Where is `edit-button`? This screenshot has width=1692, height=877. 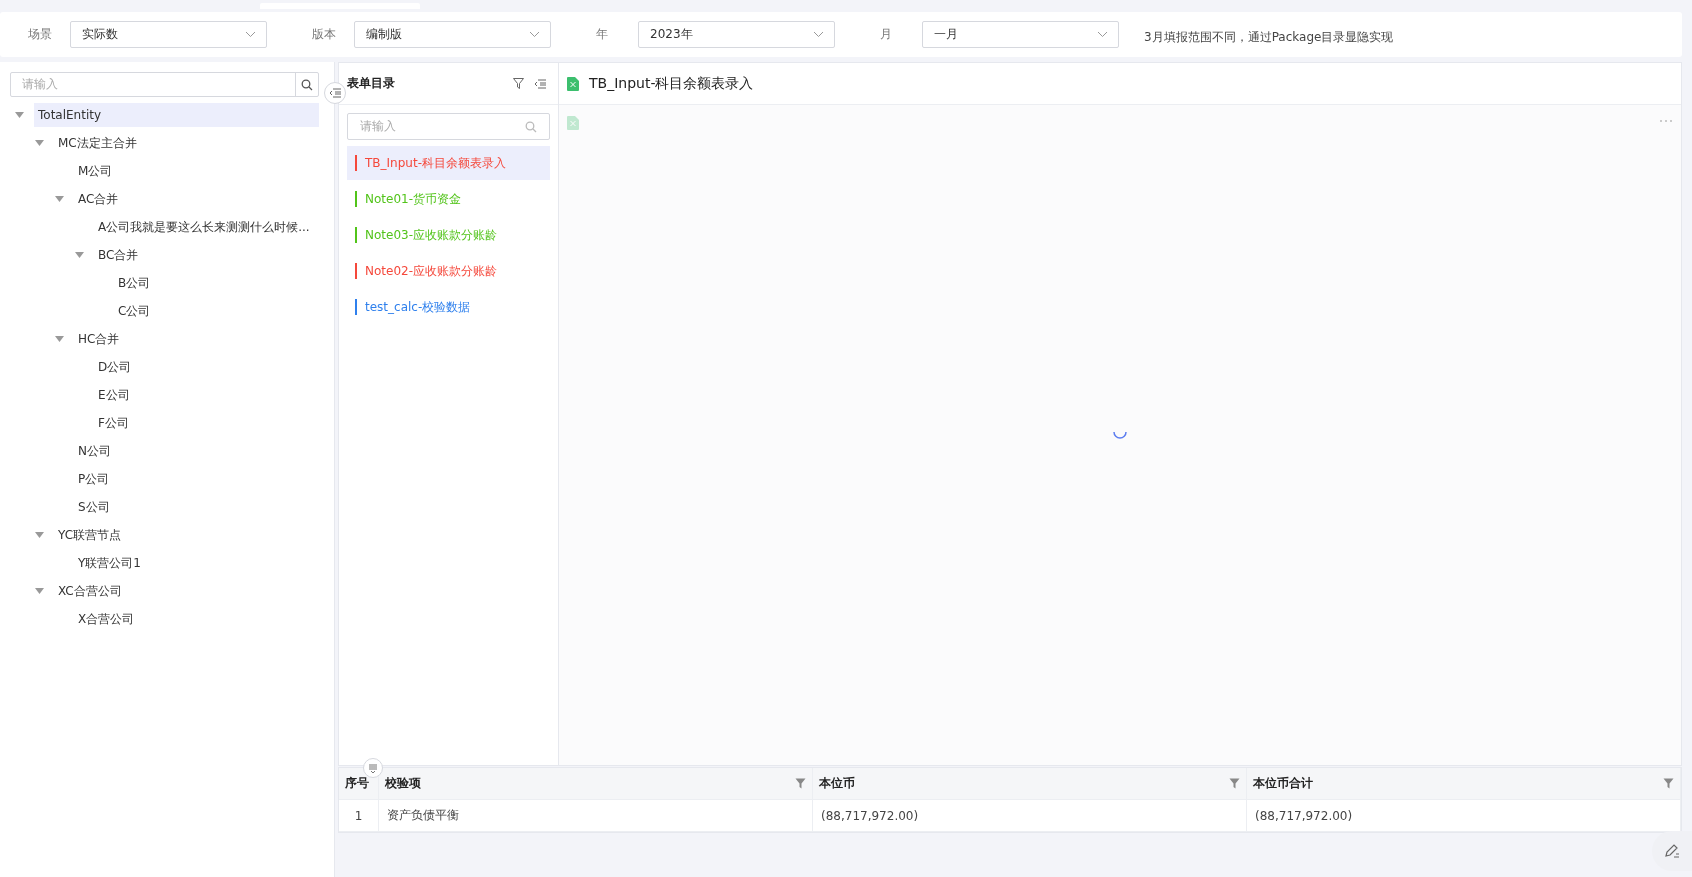 edit-button is located at coordinates (1672, 851).